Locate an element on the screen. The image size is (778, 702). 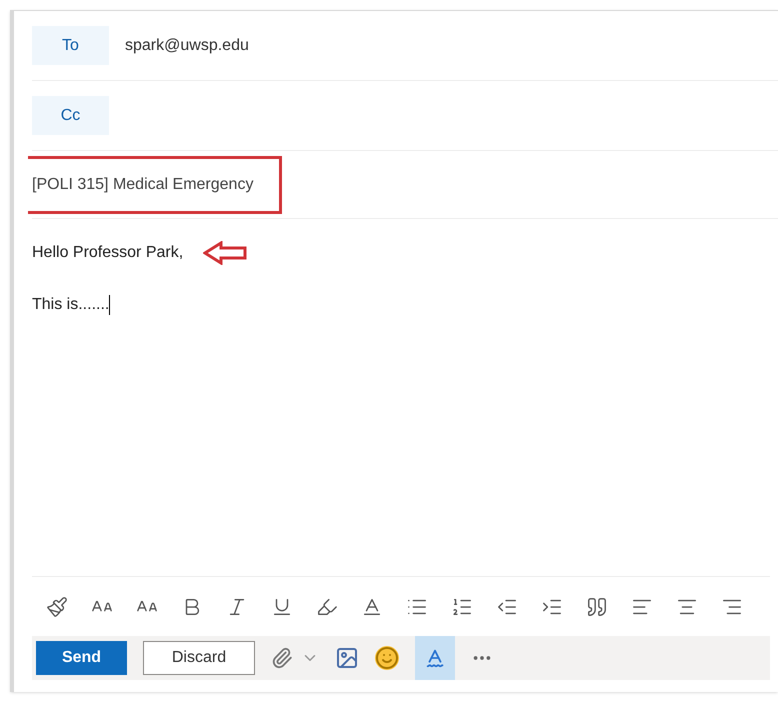
recipient-button: To is located at coordinates (70, 45).